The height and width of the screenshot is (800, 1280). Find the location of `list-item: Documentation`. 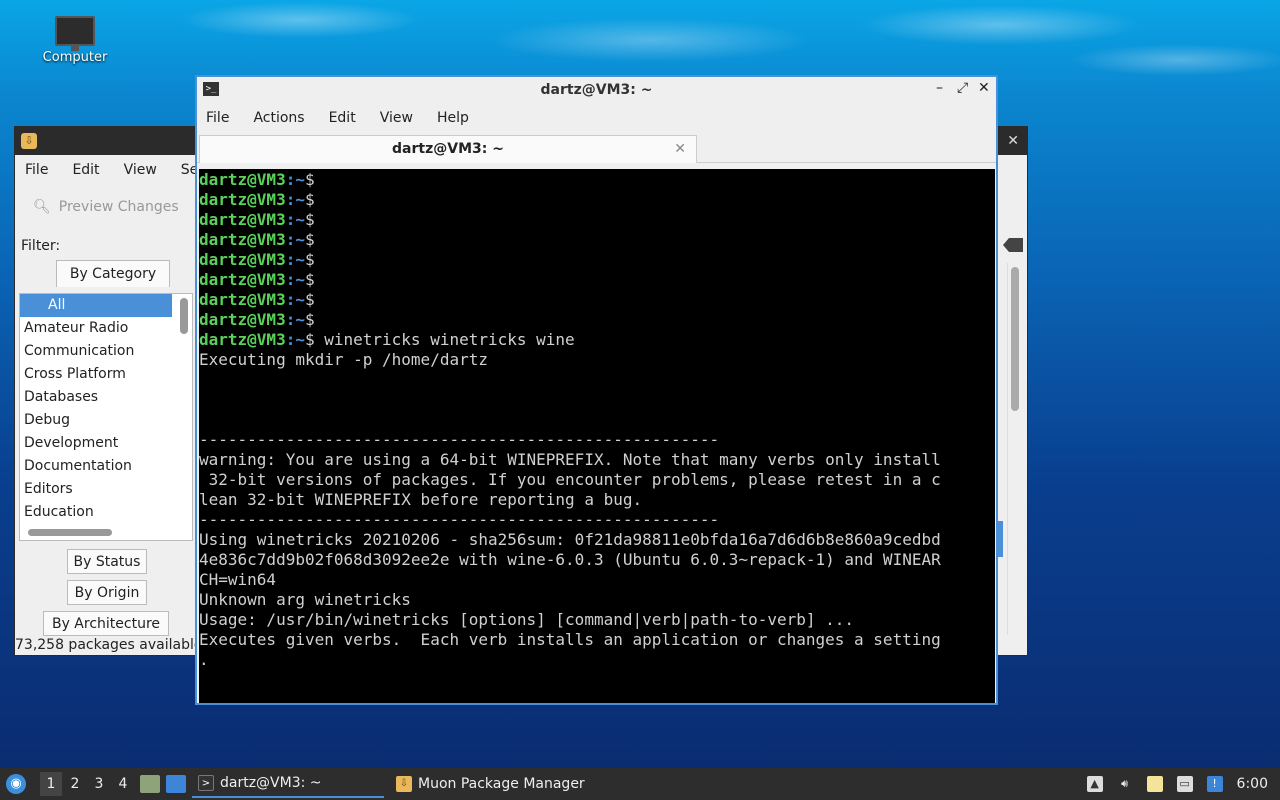

list-item: Documentation is located at coordinates (96, 466).